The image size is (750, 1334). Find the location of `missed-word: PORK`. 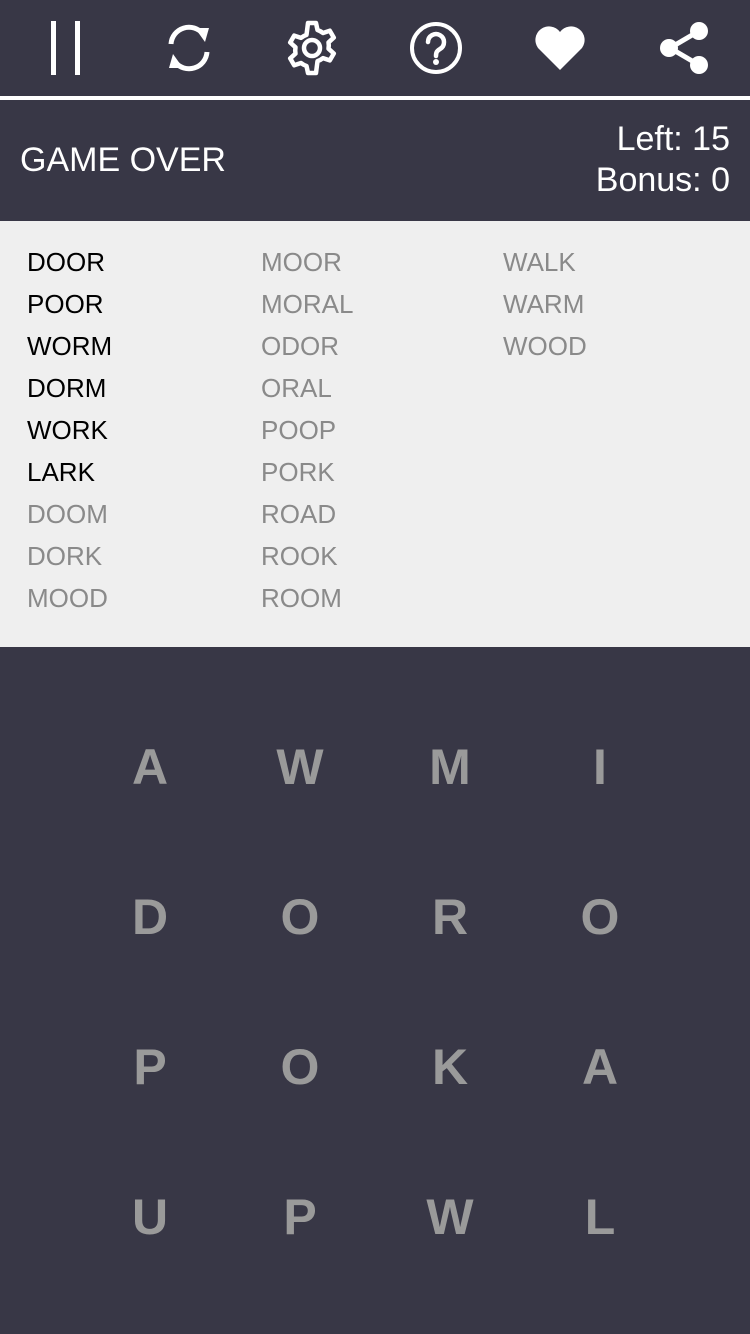

missed-word: PORK is located at coordinates (298, 472).